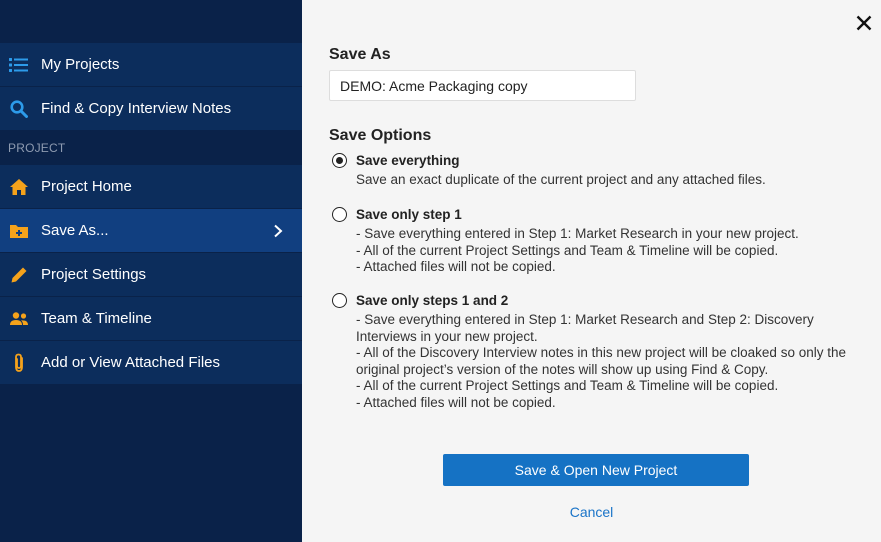  Describe the element at coordinates (19, 187) in the screenshot. I see `home-icon` at that location.